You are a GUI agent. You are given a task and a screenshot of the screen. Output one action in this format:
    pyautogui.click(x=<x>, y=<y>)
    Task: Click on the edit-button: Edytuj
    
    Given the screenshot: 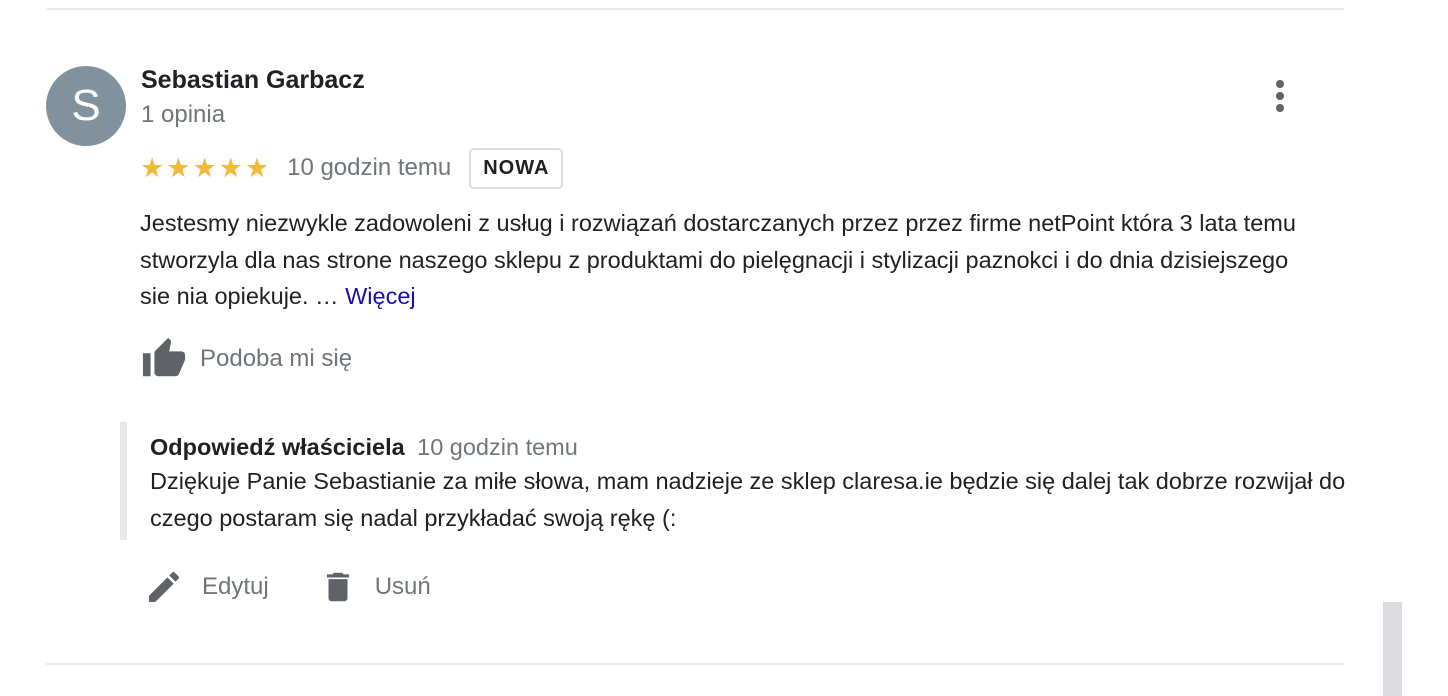 What is the action you would take?
    pyautogui.click(x=206, y=587)
    